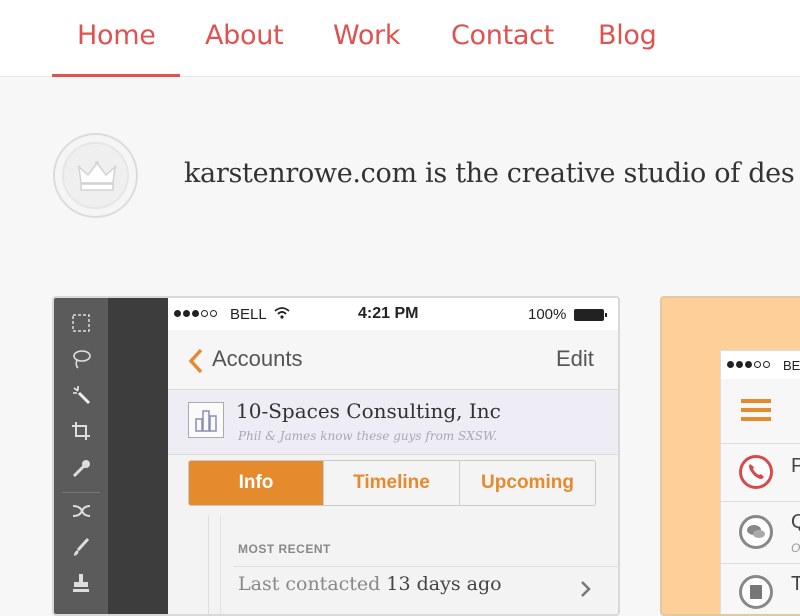 The width and height of the screenshot is (800, 616). What do you see at coordinates (368, 411) in the screenshot?
I see `company-name: 10-Spaces Consulting, Inc` at bounding box center [368, 411].